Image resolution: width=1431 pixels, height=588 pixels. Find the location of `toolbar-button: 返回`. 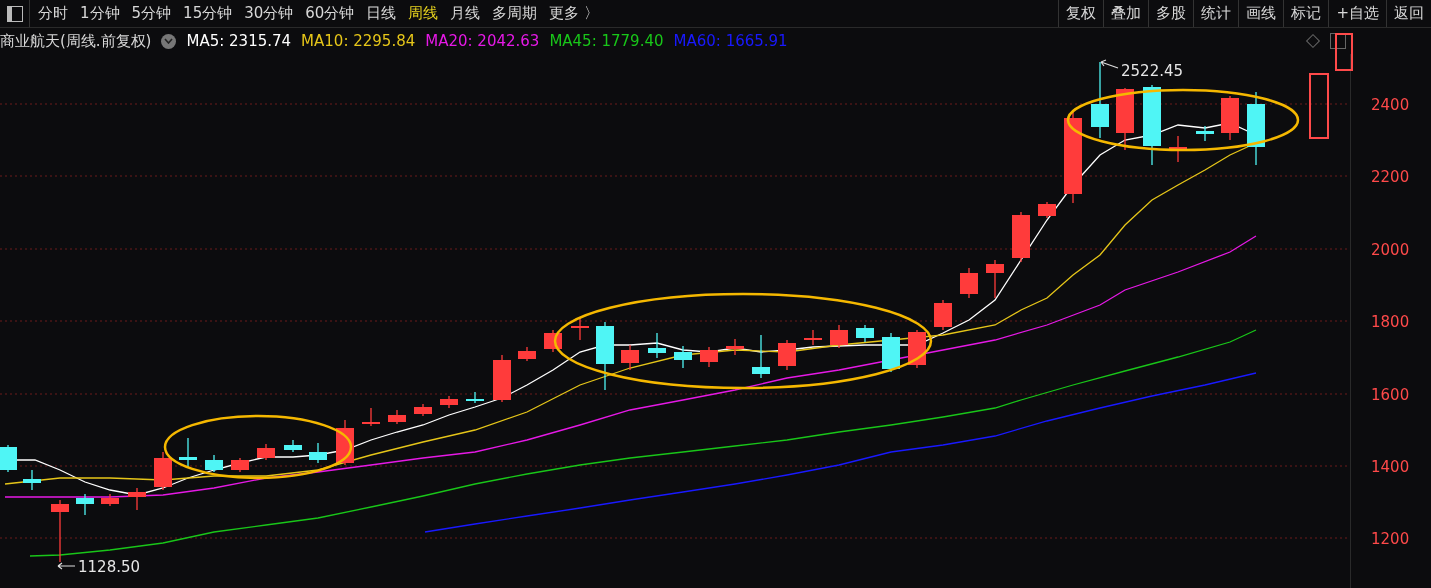

toolbar-button: 返回 is located at coordinates (1408, 13).